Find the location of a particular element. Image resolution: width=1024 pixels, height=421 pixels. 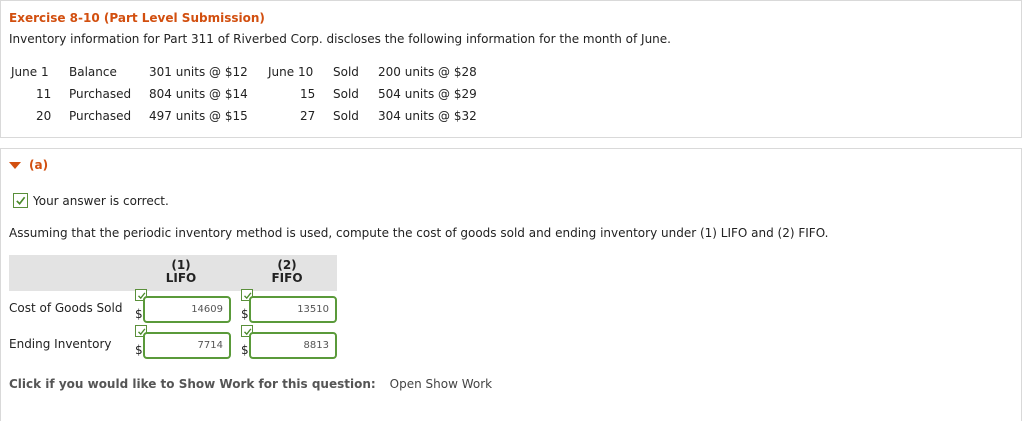

status-text: Your answer is correct. is located at coordinates (101, 200).